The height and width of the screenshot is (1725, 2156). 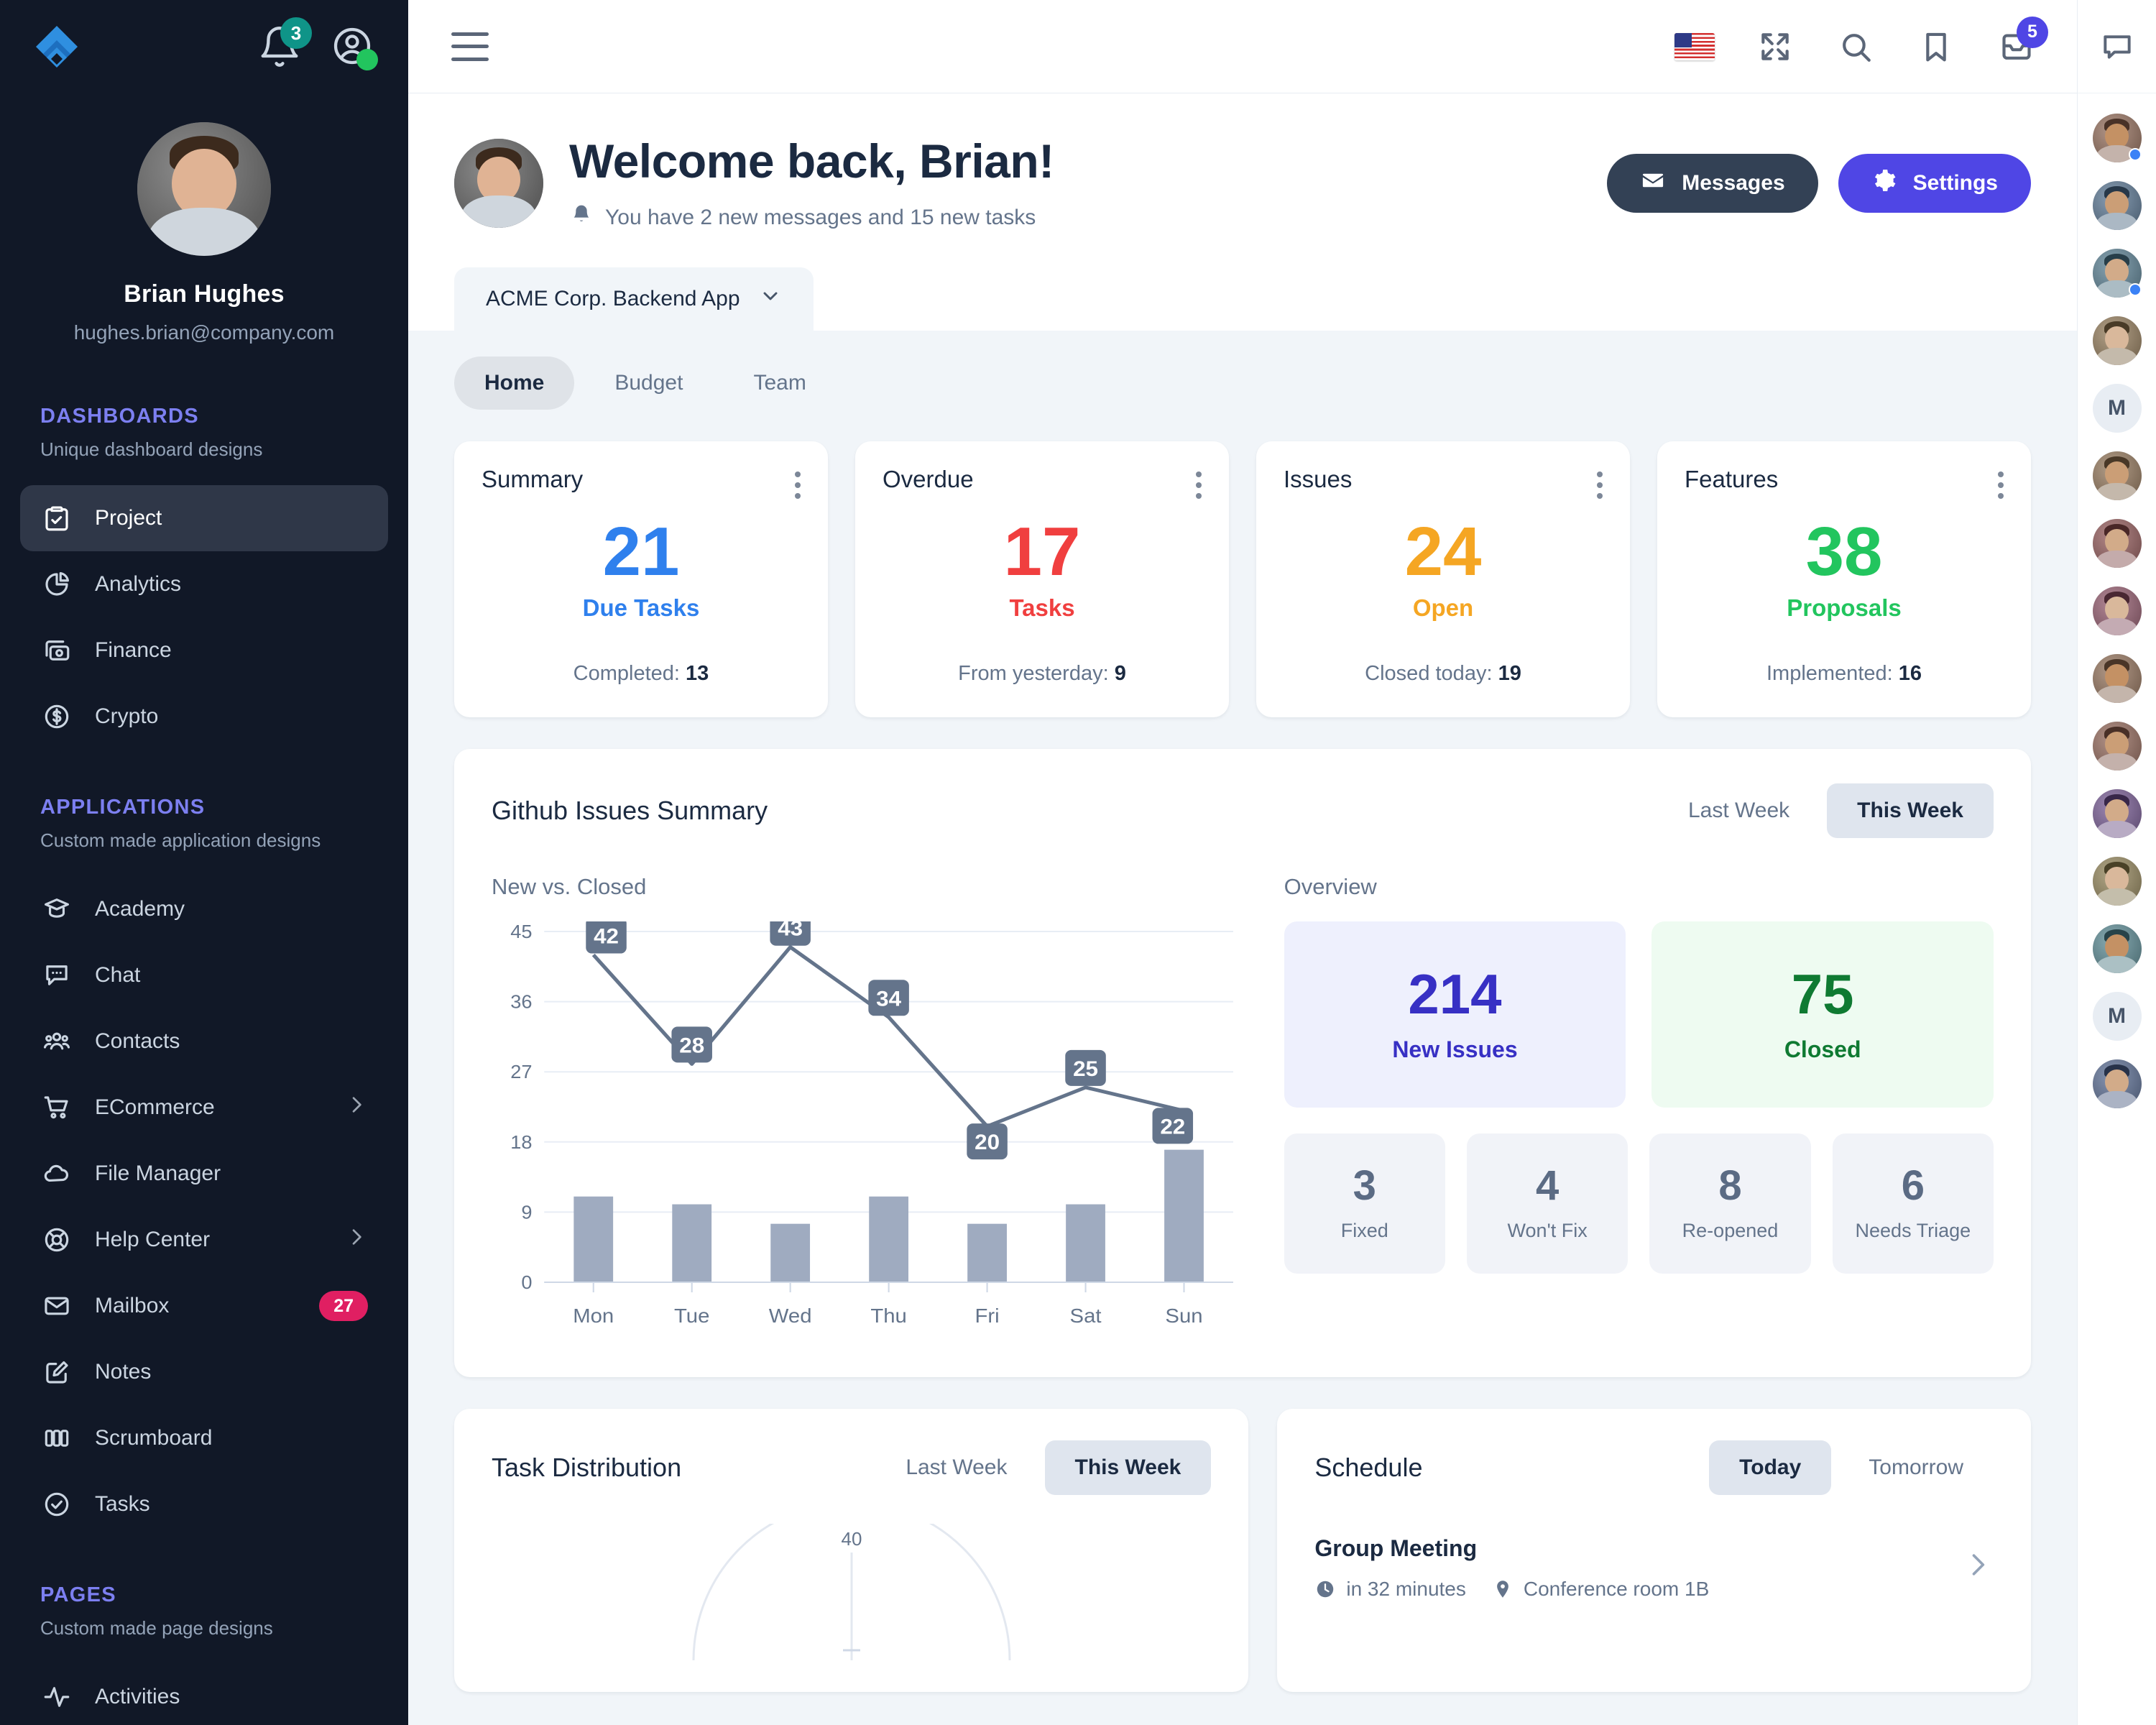 I want to click on card-footer-label: Completed:, so click(x=626, y=673).